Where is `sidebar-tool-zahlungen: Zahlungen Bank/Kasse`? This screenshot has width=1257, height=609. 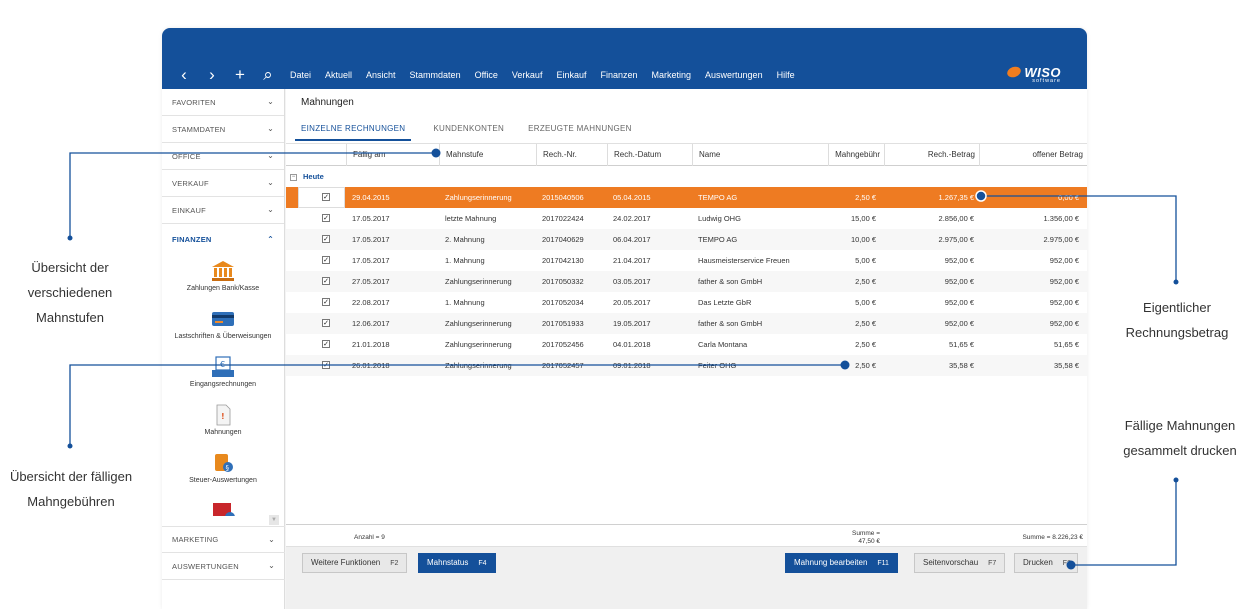
sidebar-tool-zahlungen: Zahlungen Bank/Kasse is located at coordinates (223, 284).